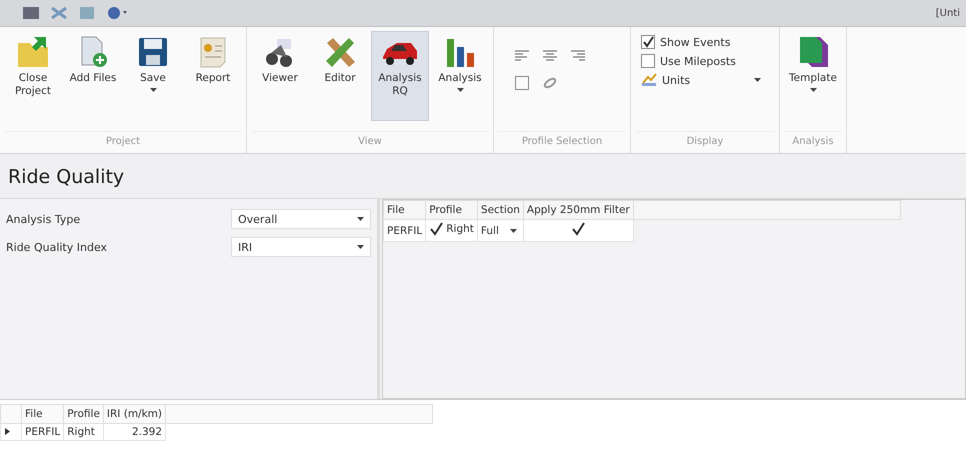 This screenshot has width=966, height=468. Describe the element at coordinates (134, 414) in the screenshot. I see `column-header: IRI (m/km)` at that location.